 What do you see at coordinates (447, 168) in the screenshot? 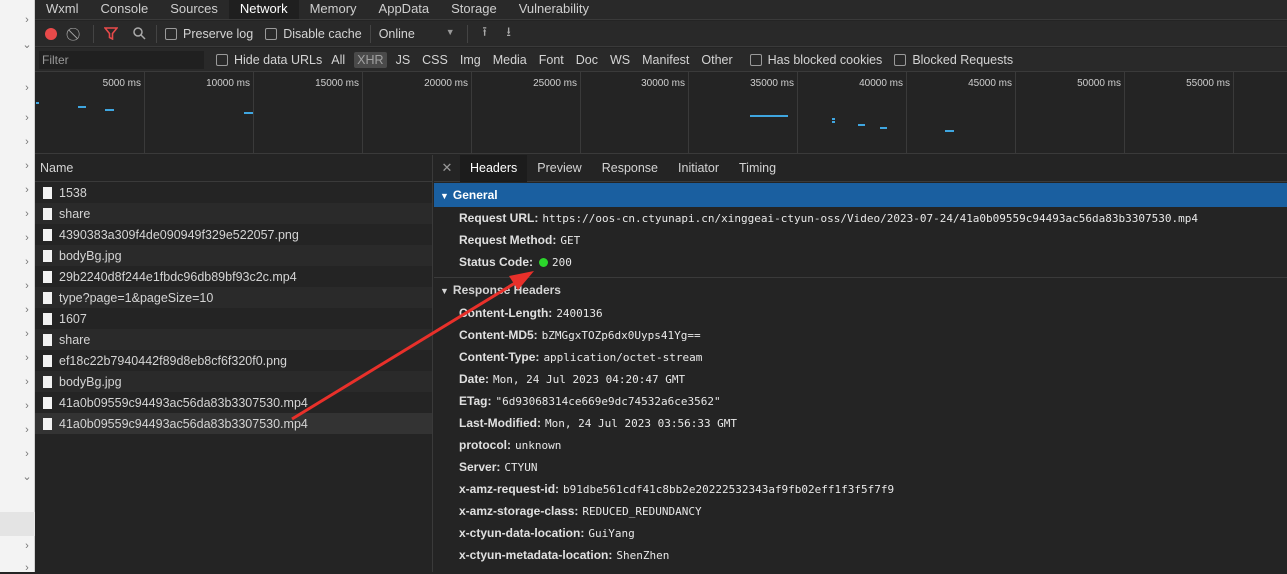
I see `close-icon: ✕` at bounding box center [447, 168].